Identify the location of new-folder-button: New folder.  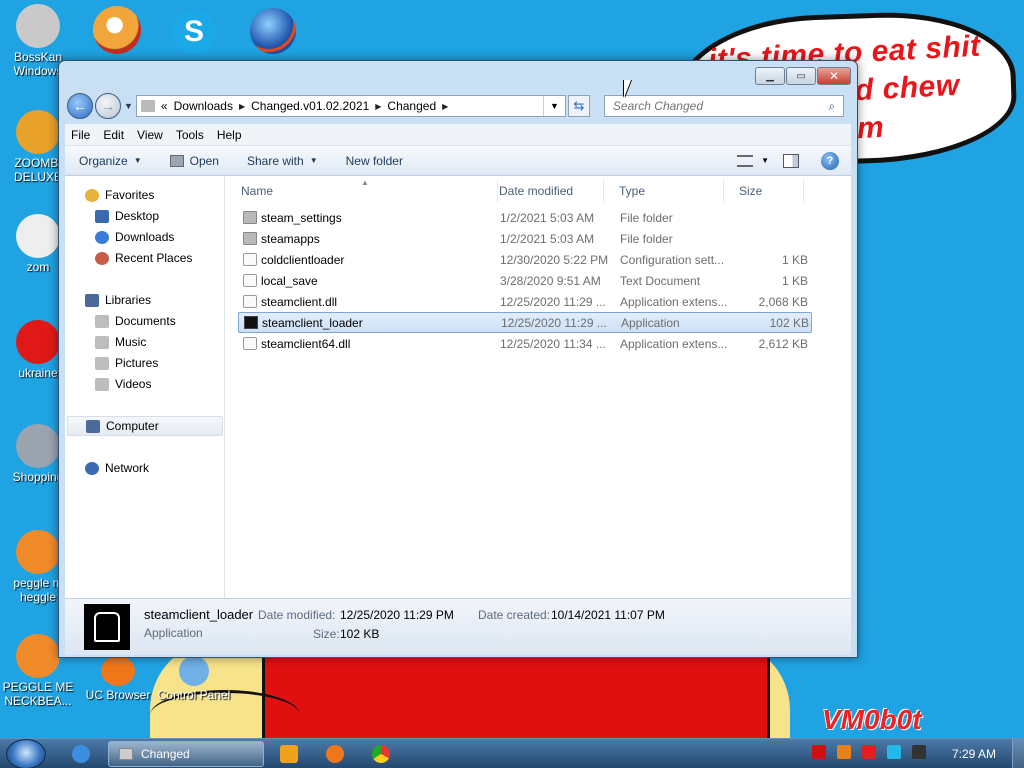
(374, 161).